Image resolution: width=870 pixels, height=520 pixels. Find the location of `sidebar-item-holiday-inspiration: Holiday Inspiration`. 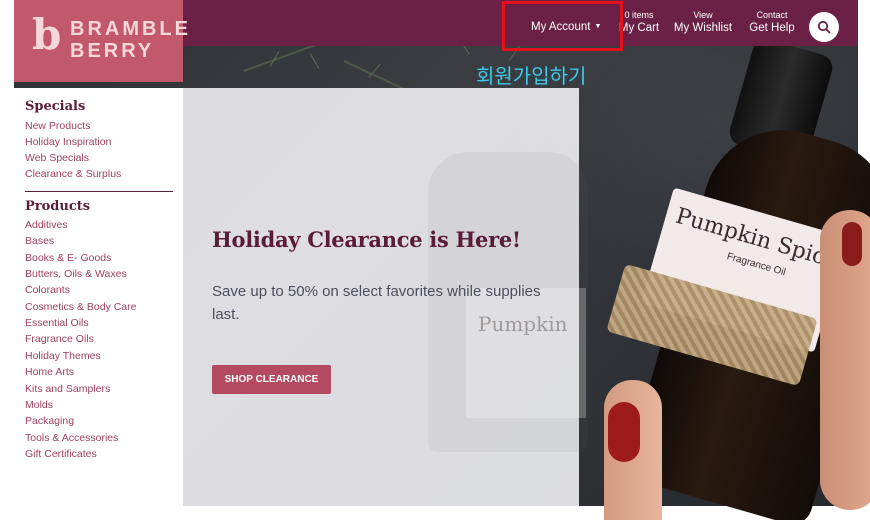

sidebar-item-holiday-inspiration: Holiday Inspiration is located at coordinates (68, 142).